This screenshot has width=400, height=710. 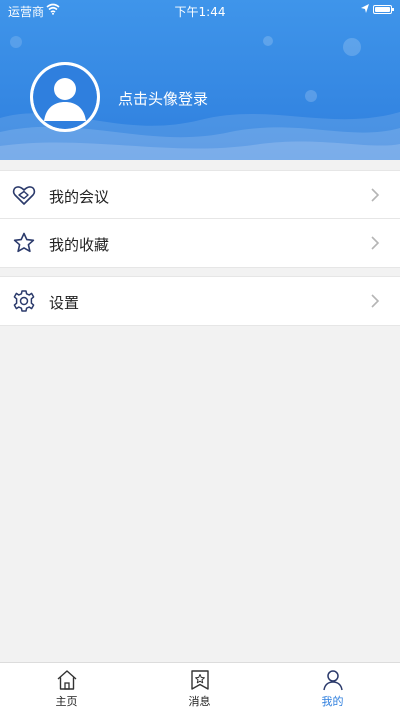 I want to click on gear-icon, so click(x=24, y=301).